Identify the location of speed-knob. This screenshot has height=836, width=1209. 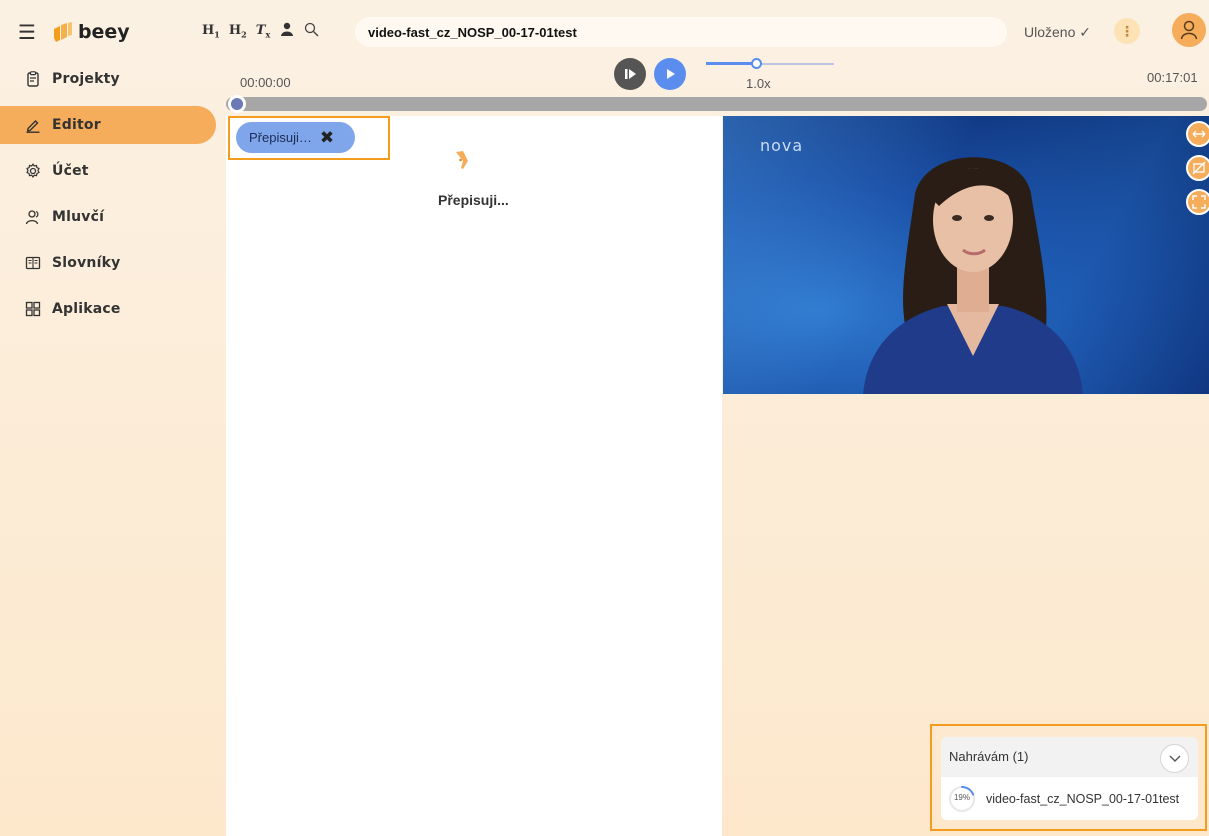
(756, 63).